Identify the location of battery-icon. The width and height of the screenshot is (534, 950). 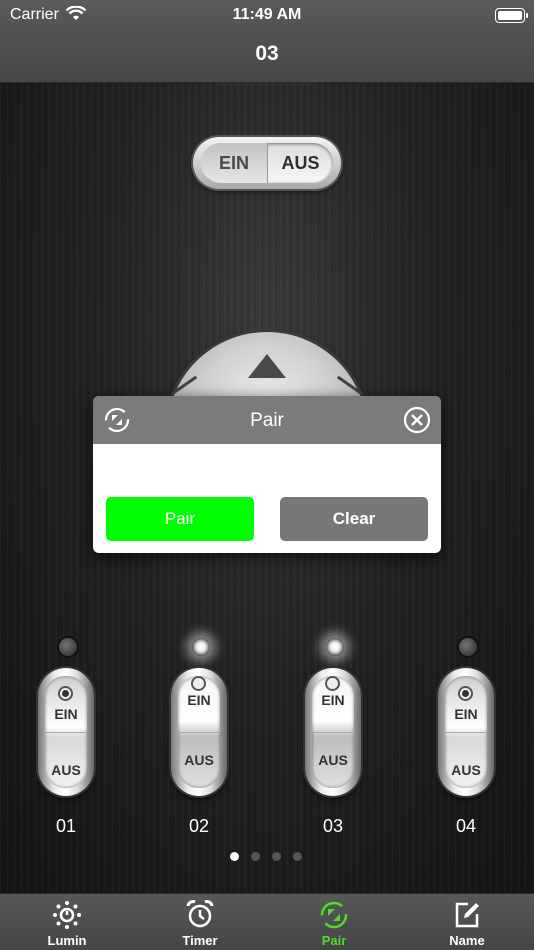
(511, 15).